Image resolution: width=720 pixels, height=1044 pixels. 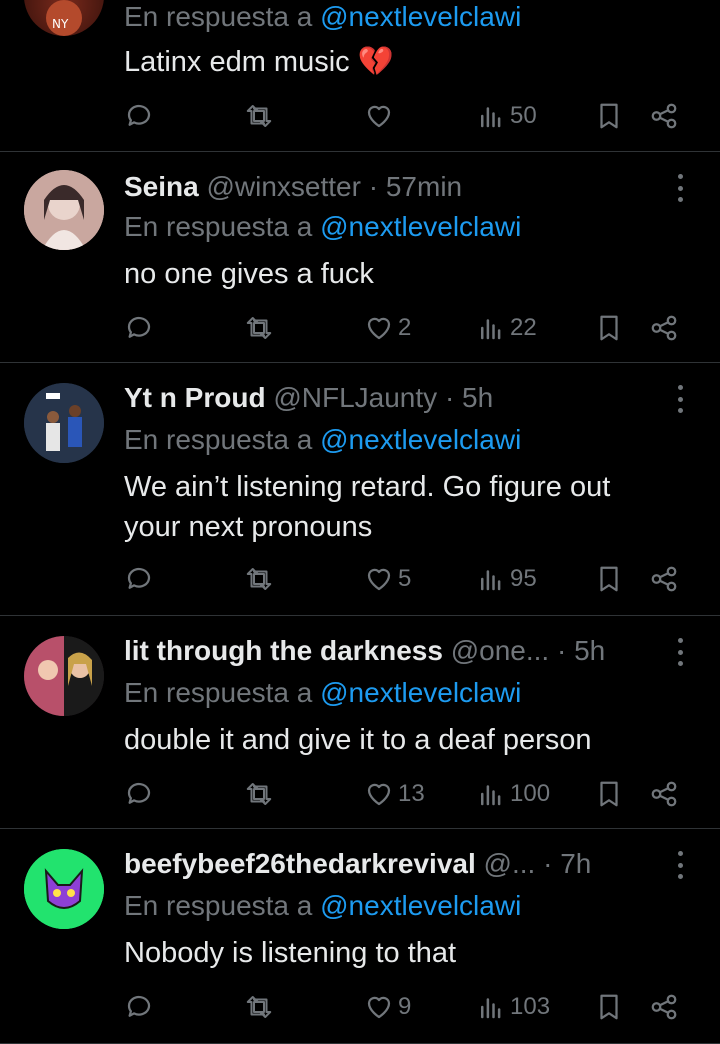 I want to click on avatar-image, so click(x=64, y=210).